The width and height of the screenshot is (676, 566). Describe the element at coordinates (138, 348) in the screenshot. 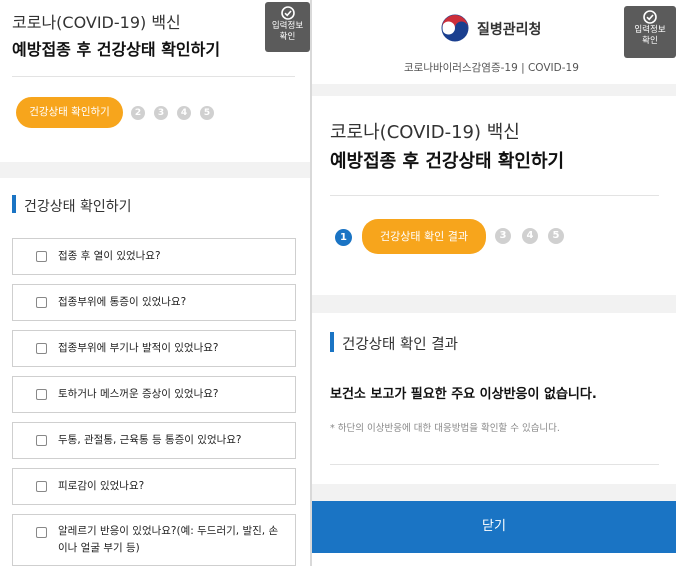

I see `question-label: 접종부위에 부기나 발적이 있었나요?` at that location.